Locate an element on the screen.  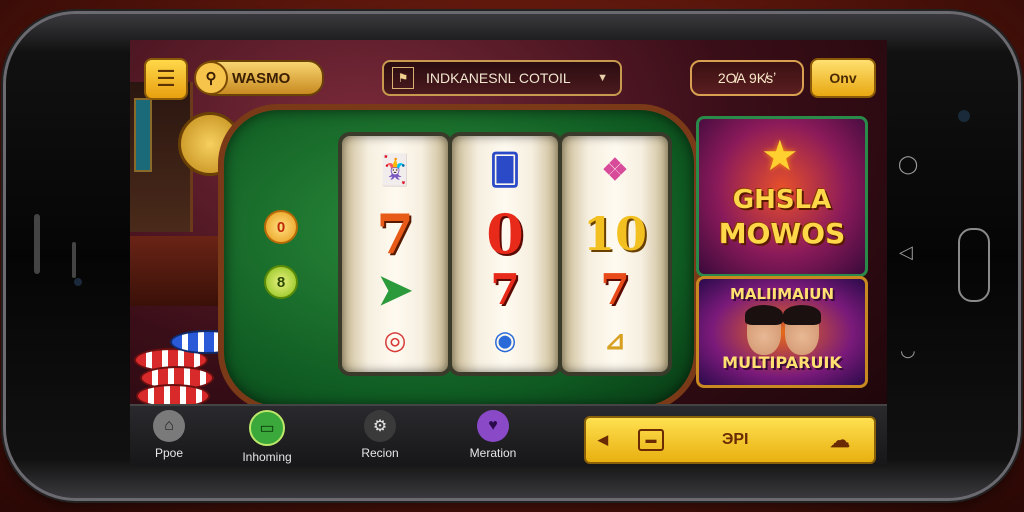
indicator-lamp: 0 is located at coordinates (281, 227).